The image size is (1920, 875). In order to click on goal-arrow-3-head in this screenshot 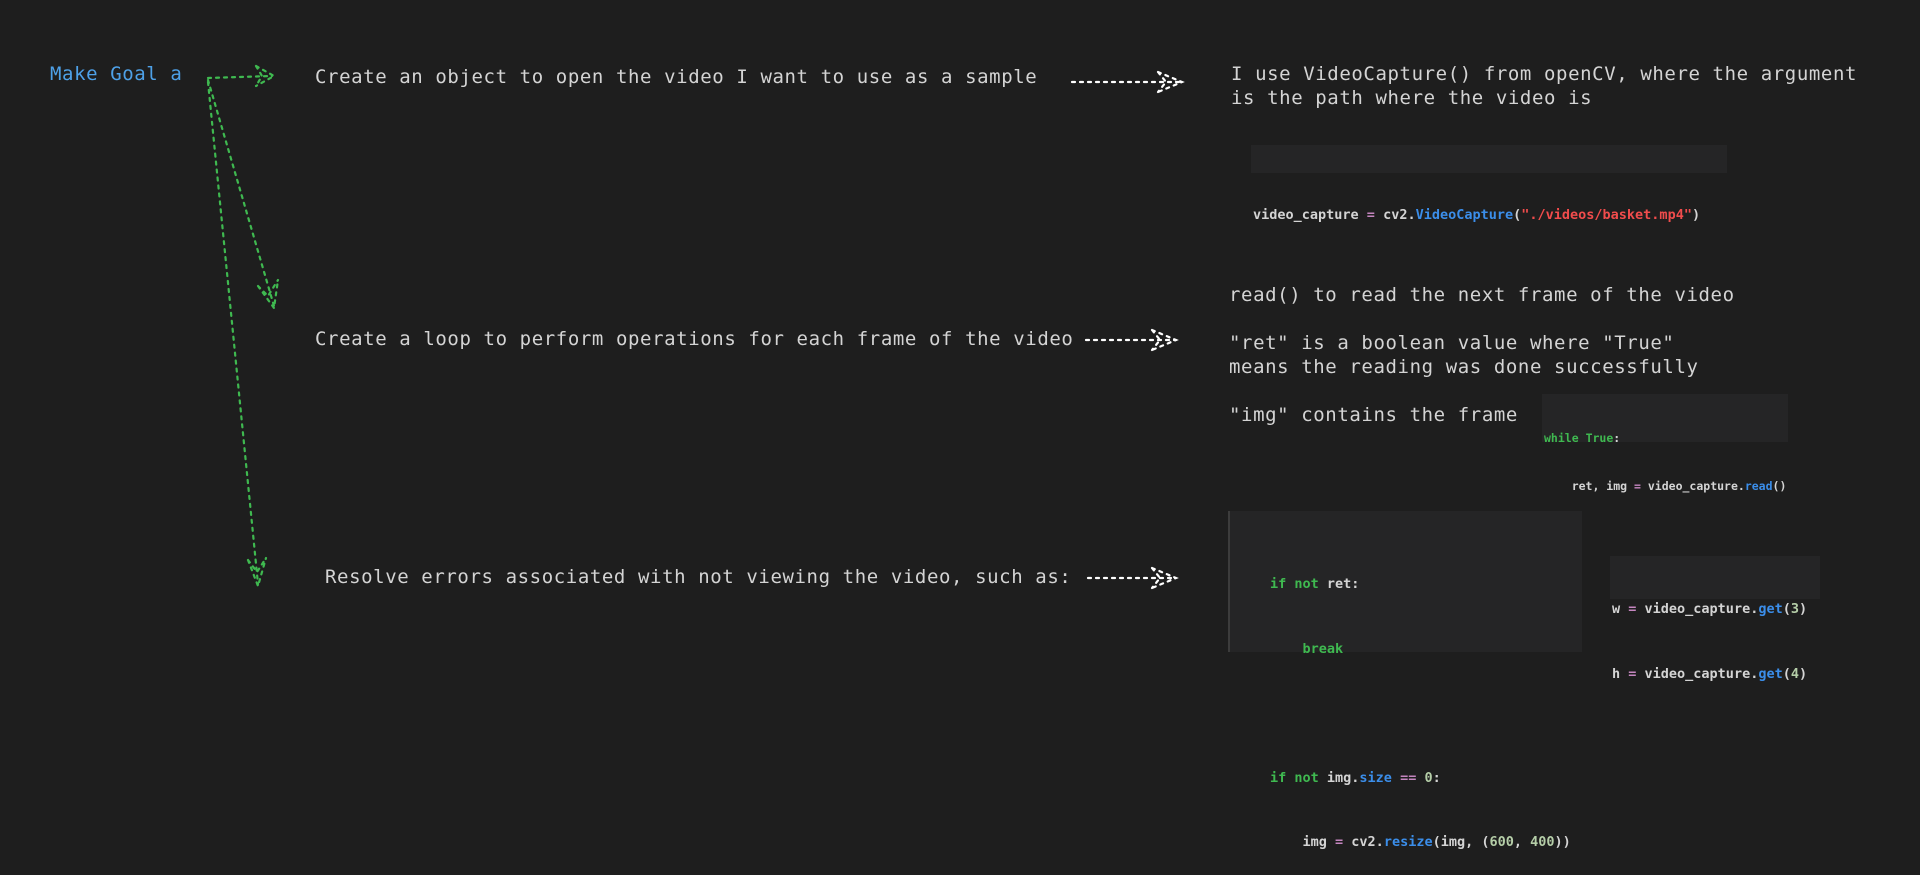, I will do `click(257, 573)`.